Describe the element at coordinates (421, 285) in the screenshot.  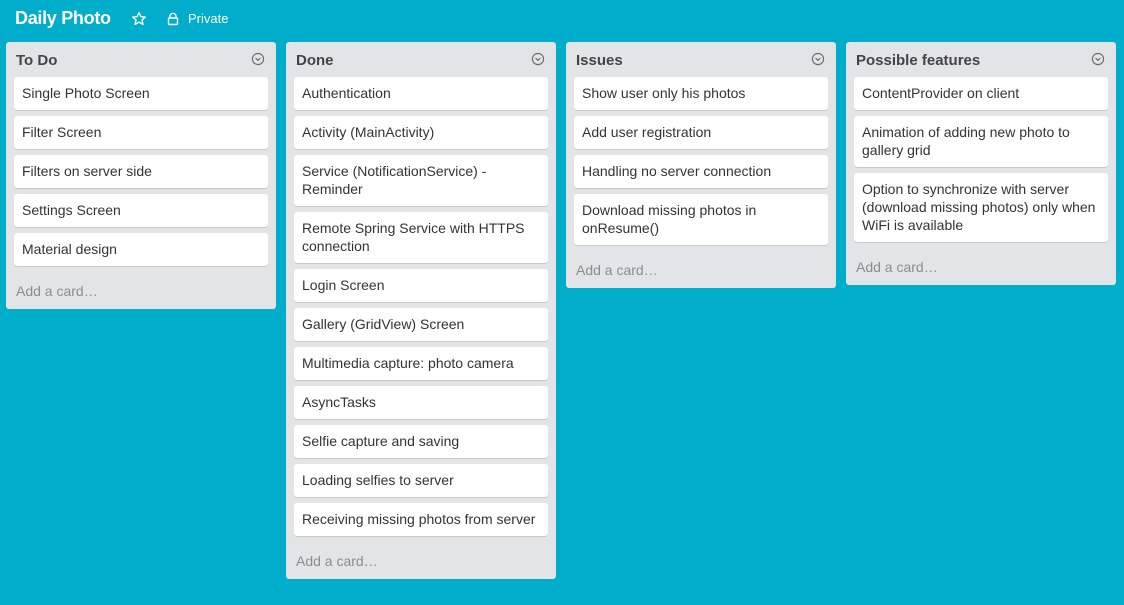
I see `card: Login Screen` at that location.